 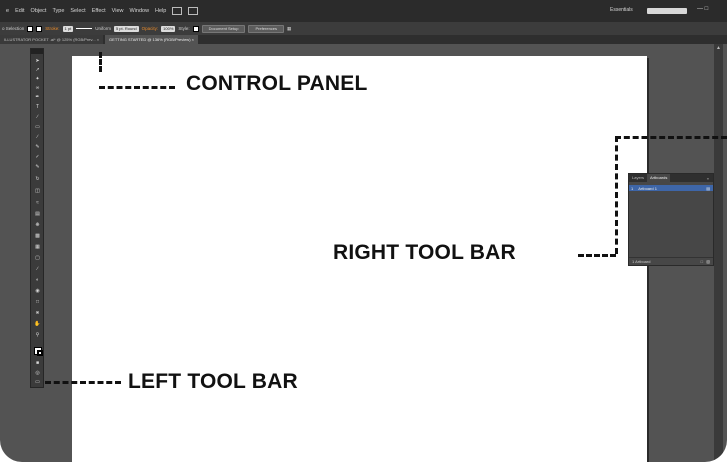 What do you see at coordinates (37, 70) in the screenshot?
I see `direct-selection-icon: ↗` at bounding box center [37, 70].